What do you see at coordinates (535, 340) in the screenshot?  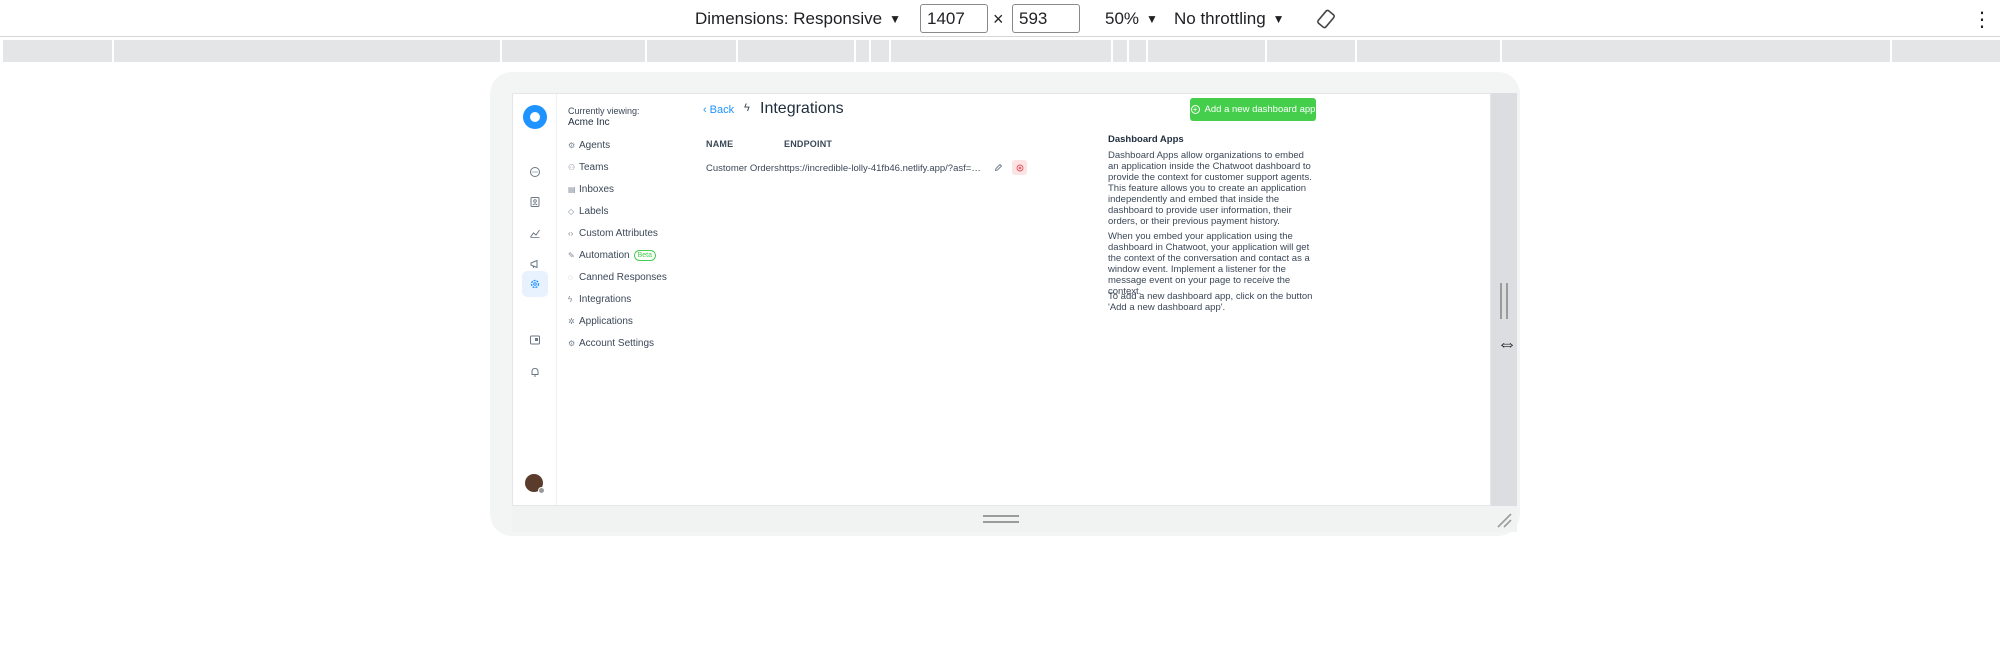 I see `help-center-icon` at bounding box center [535, 340].